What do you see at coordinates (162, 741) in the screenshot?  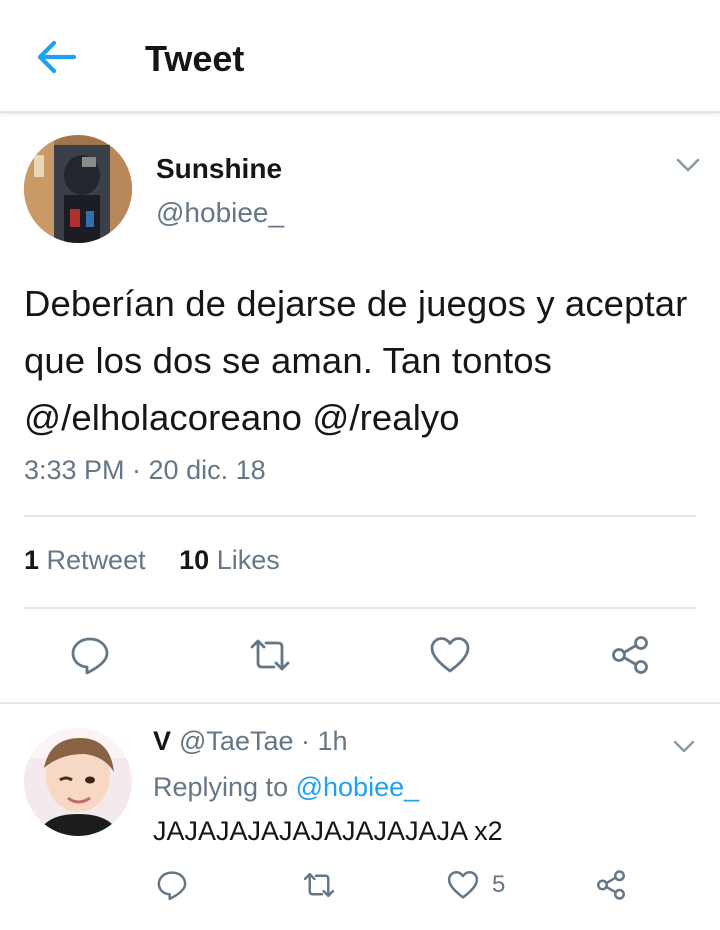 I see `reply-display-name: V` at bounding box center [162, 741].